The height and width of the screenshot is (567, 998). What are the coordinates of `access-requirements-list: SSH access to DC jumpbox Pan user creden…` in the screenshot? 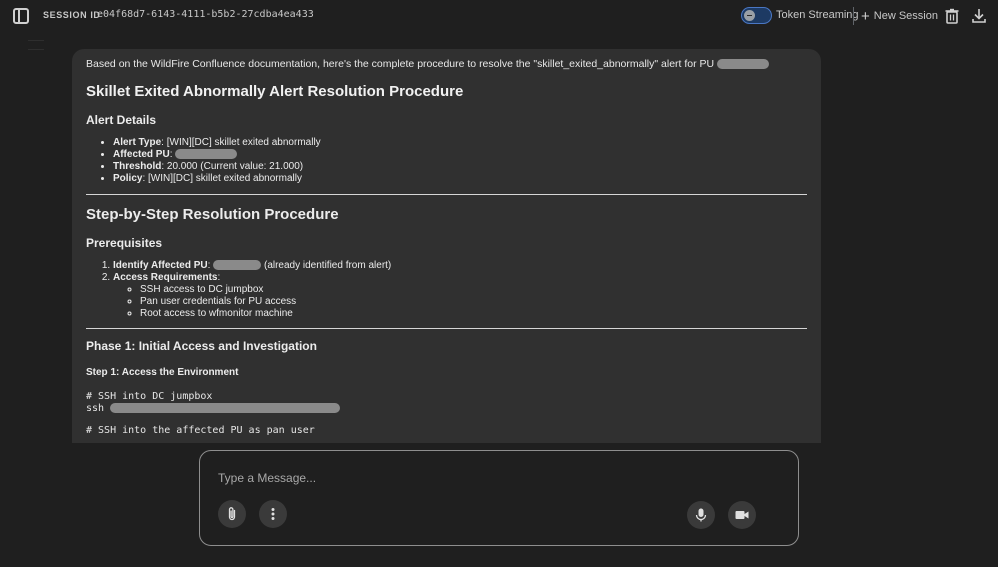 It's located at (473, 302).